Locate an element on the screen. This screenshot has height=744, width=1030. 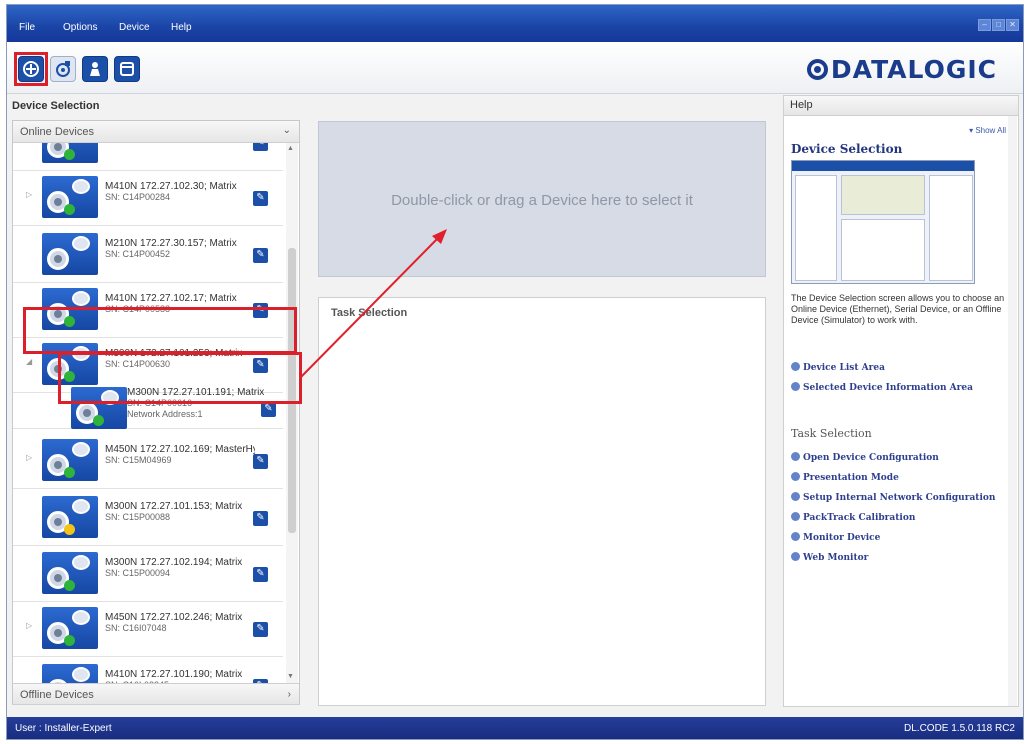
device-name: M300N 172.27.101.153; Matrix is located at coordinates (174, 506).